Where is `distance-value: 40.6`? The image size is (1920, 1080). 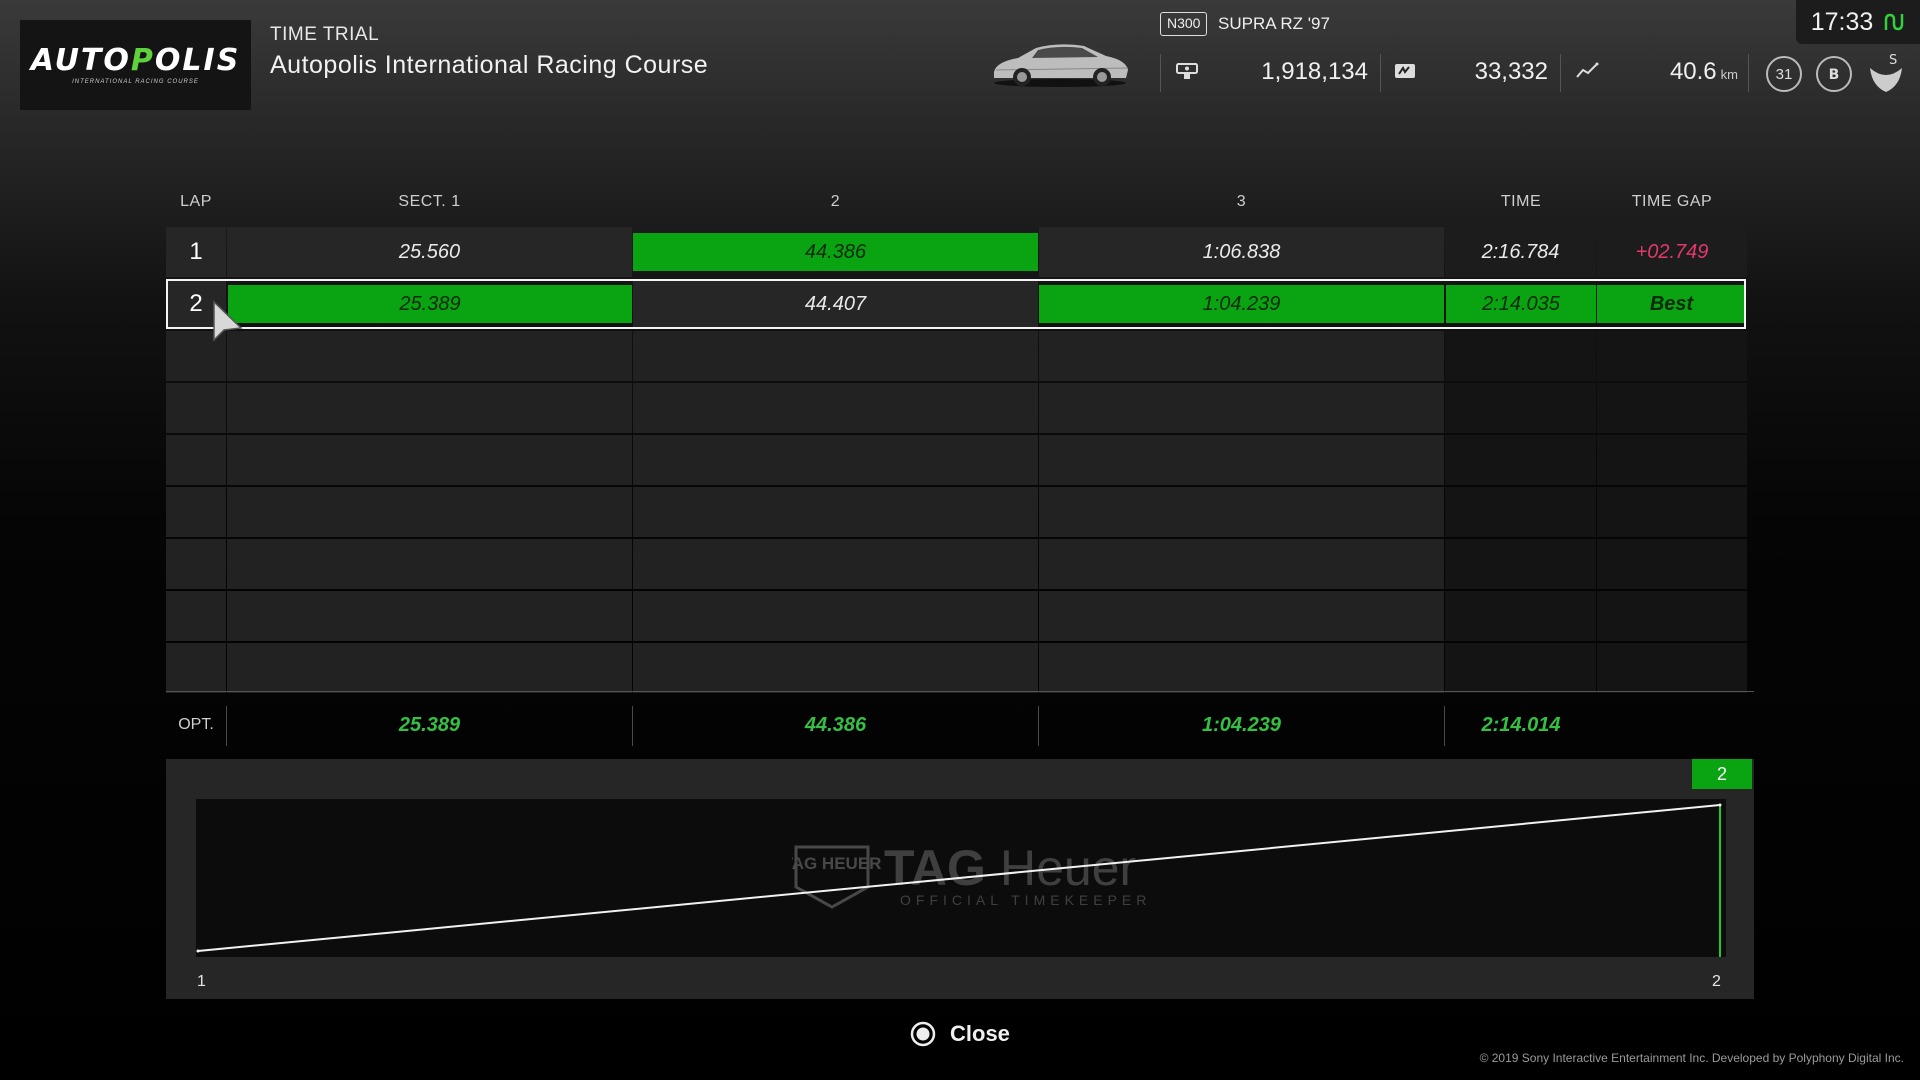
distance-value: 40.6 is located at coordinates (1693, 71).